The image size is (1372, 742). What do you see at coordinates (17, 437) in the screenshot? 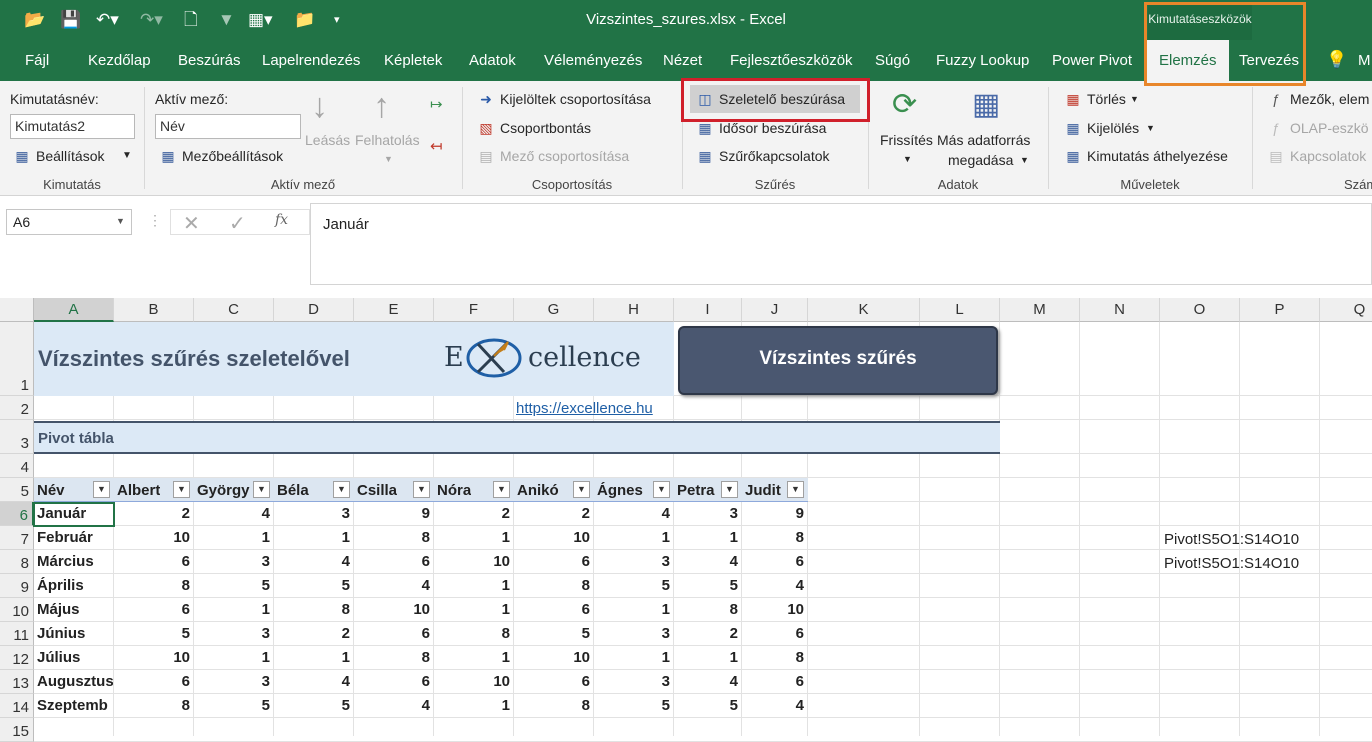
I see `row-header-3: 3` at bounding box center [17, 437].